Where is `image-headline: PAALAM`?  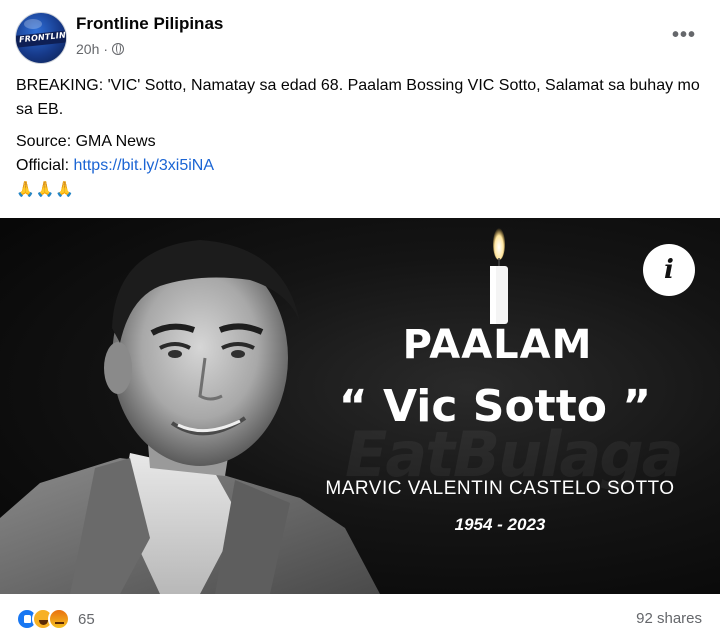
image-headline: PAALAM is located at coordinates (497, 345).